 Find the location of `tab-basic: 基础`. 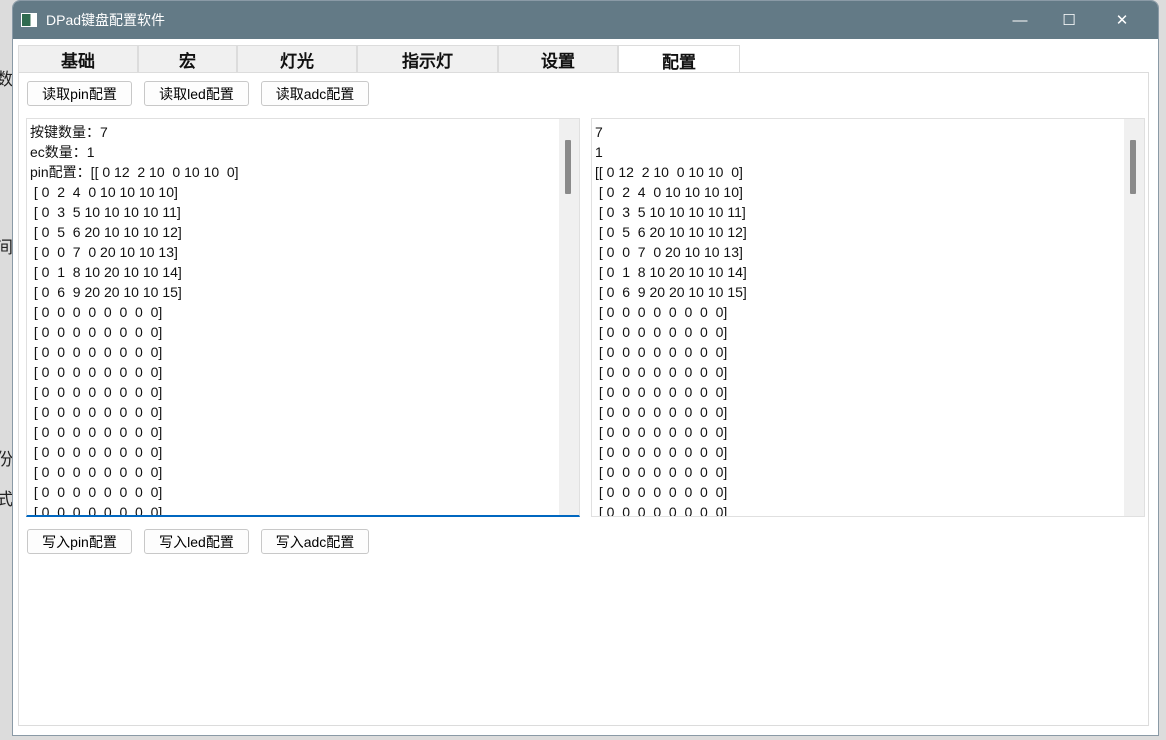

tab-basic: 基础 is located at coordinates (78, 59).